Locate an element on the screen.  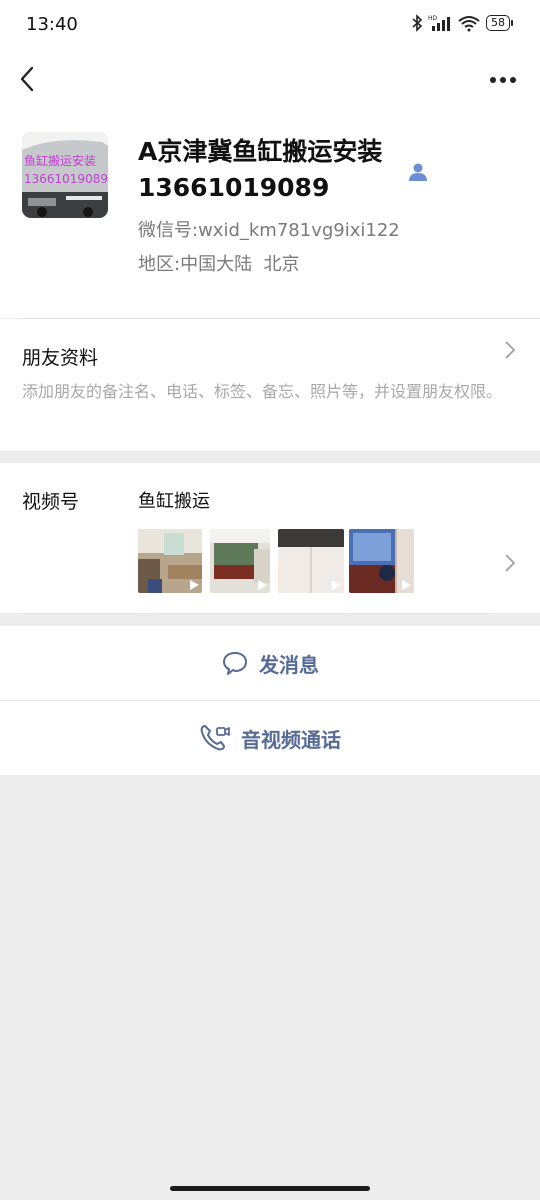
avatar: 鱼缸搬运安装 13661019089 is located at coordinates (65, 175).